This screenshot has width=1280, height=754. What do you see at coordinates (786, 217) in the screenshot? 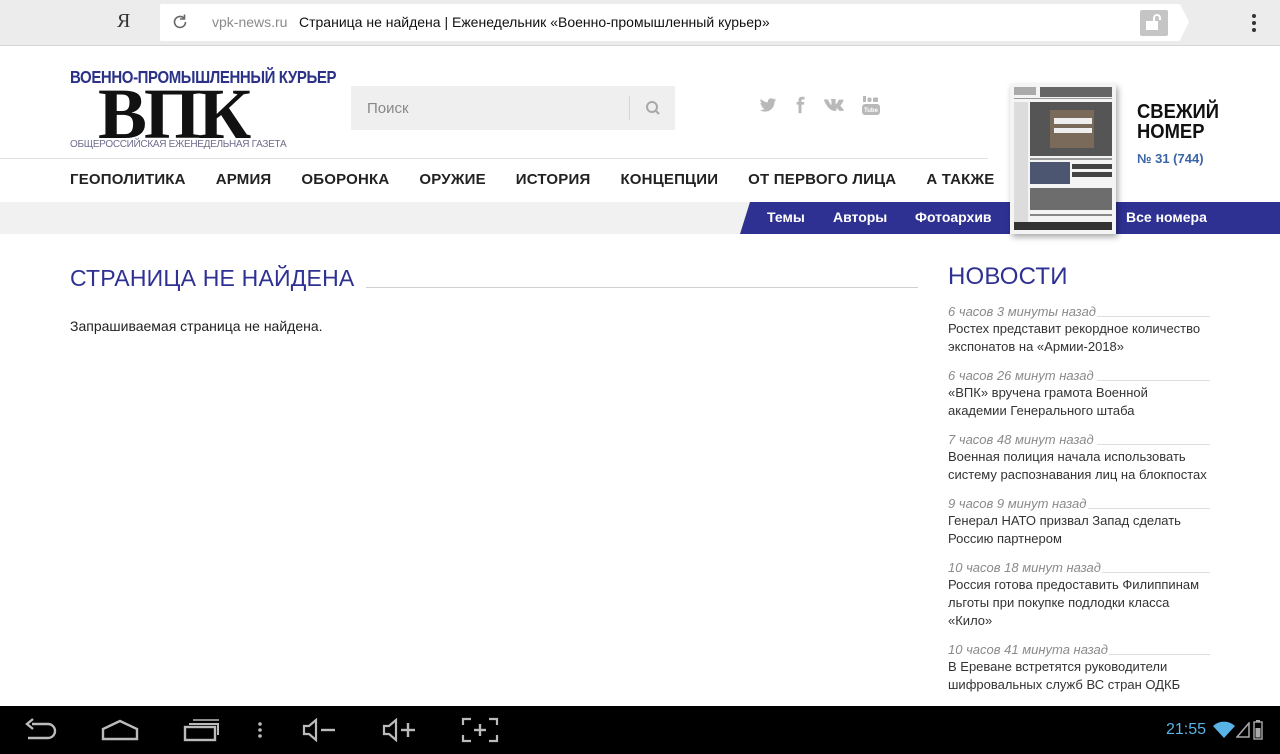
I see `subnav-themes: Темы` at bounding box center [786, 217].